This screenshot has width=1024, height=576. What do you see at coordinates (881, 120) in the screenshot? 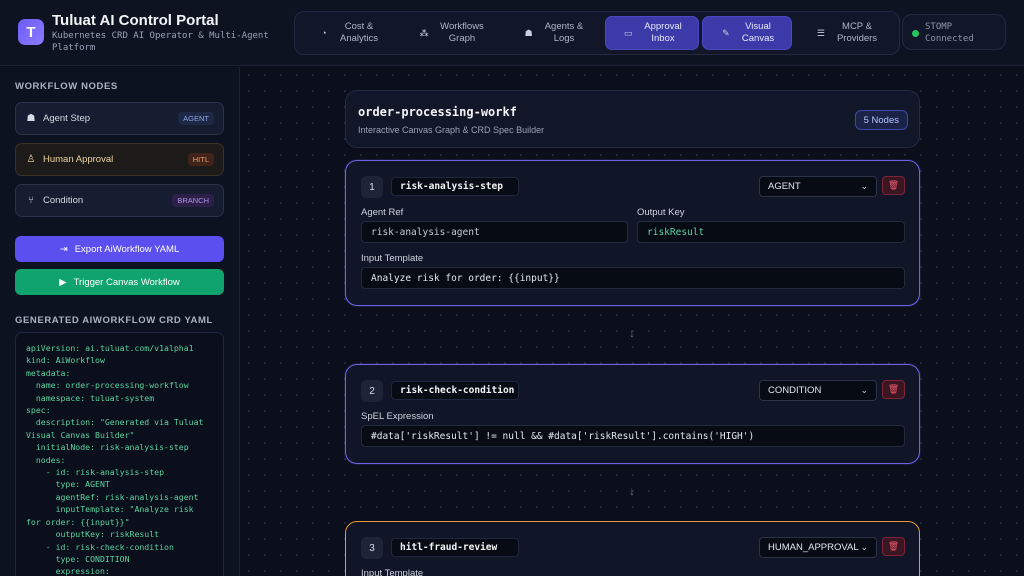
I see `node-count-badge: 5 Nodes` at bounding box center [881, 120].